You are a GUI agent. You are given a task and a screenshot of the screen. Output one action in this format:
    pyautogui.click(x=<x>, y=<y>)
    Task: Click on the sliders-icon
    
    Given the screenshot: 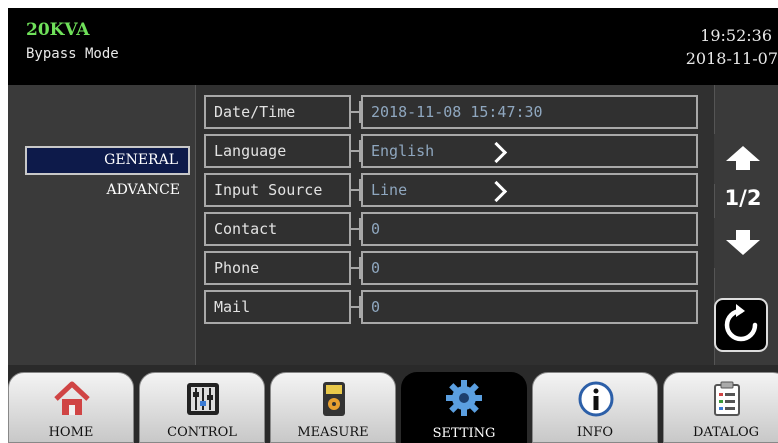 What is the action you would take?
    pyautogui.click(x=203, y=399)
    